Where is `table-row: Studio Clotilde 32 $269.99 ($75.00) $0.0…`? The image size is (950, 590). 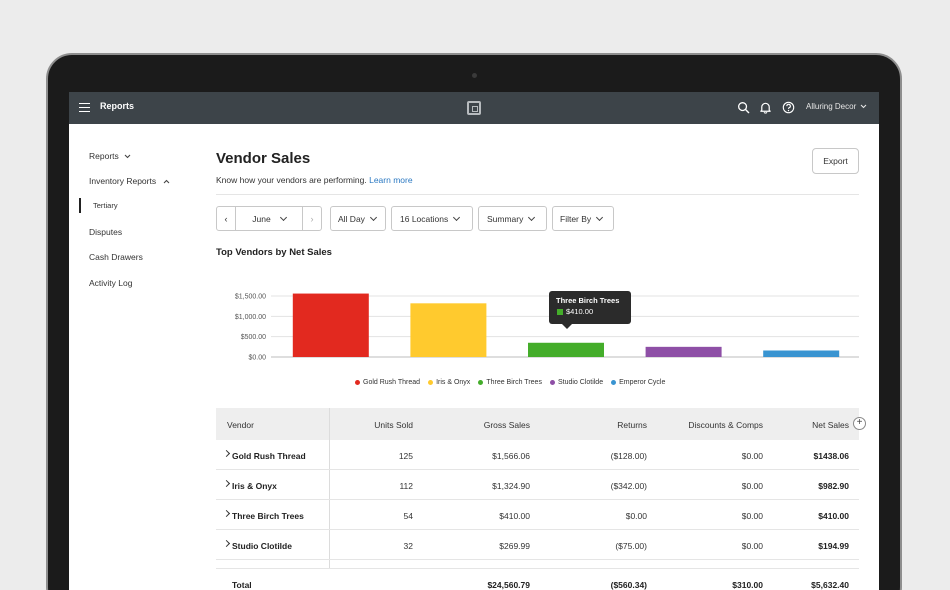
table-row: Studio Clotilde 32 $269.99 ($75.00) $0.0… is located at coordinates (537, 545).